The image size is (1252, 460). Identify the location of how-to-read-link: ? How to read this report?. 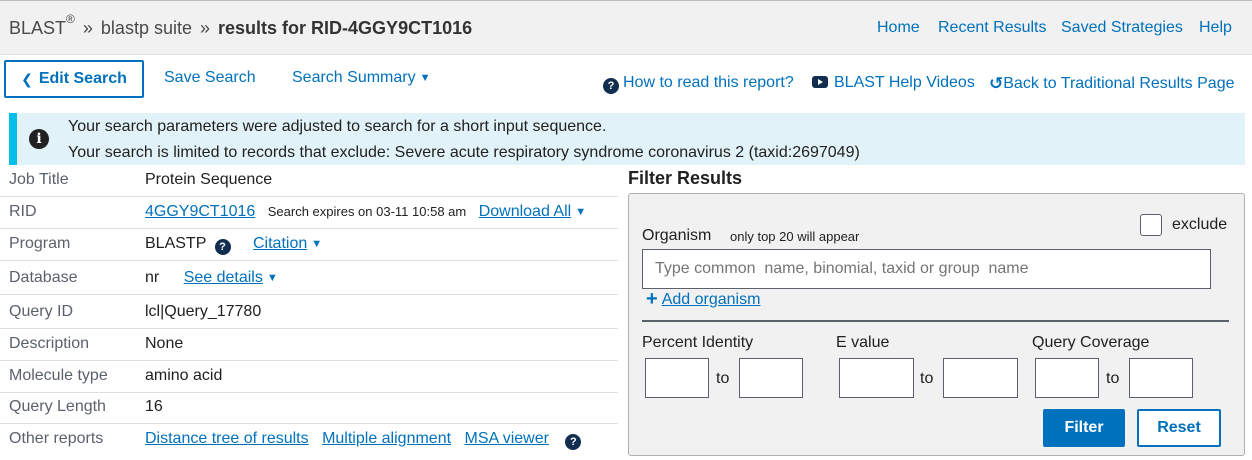
(698, 84).